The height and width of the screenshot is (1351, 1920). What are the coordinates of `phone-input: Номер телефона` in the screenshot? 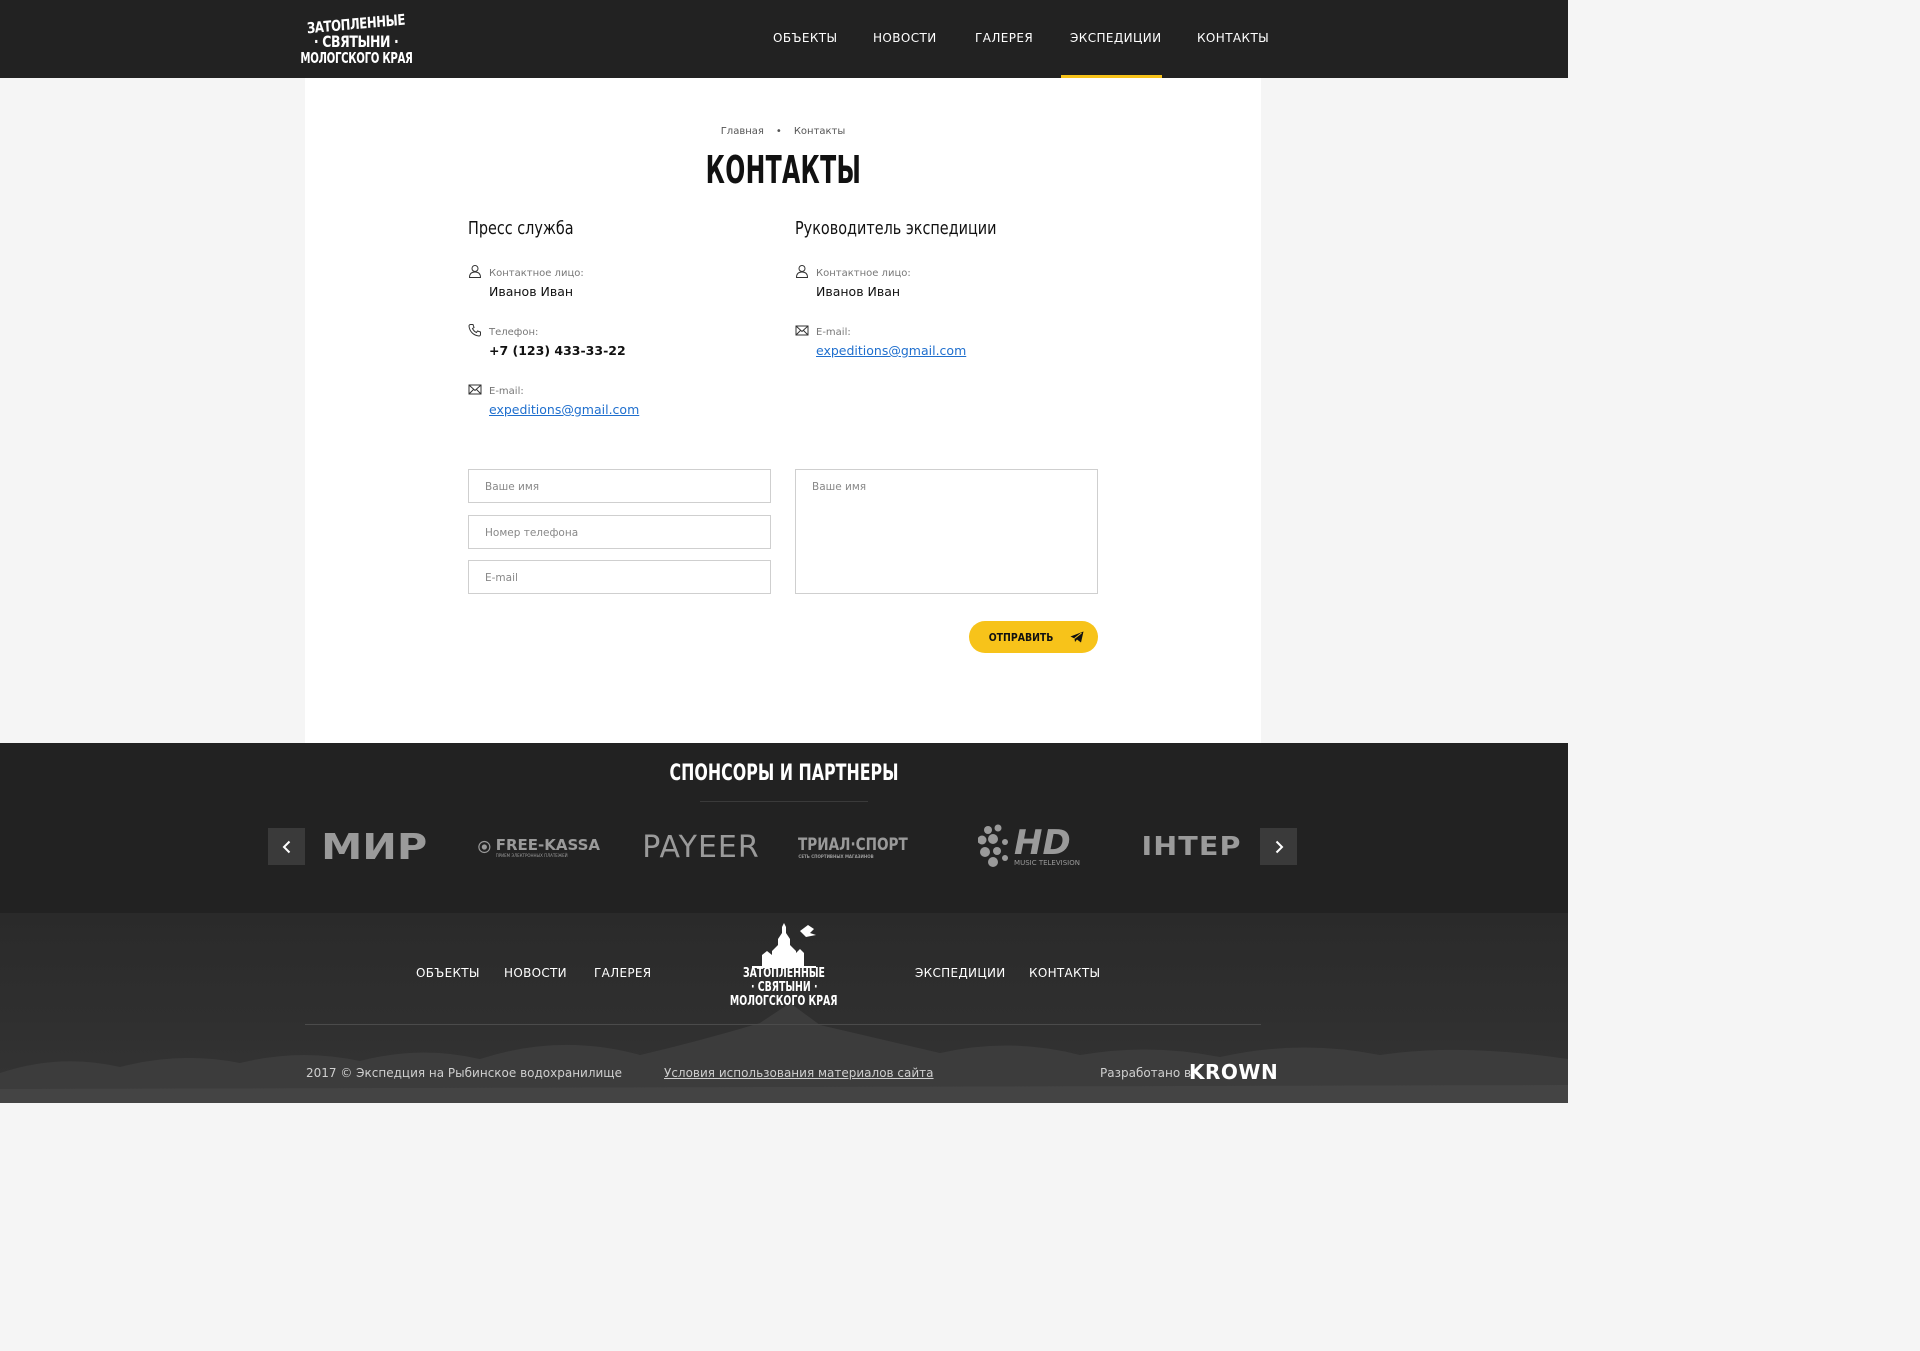 It's located at (619, 532).